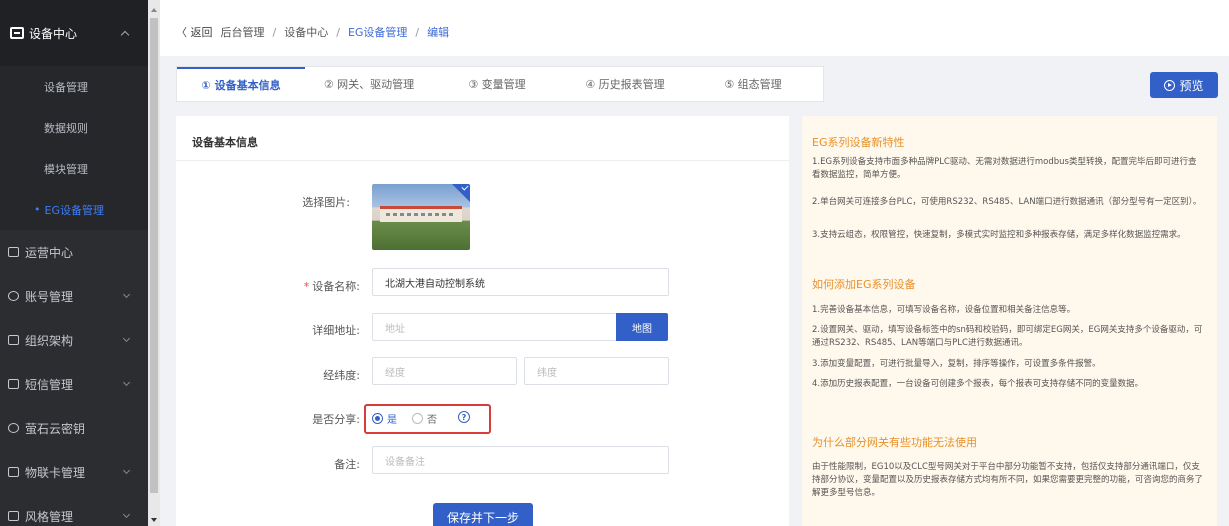 This screenshot has width=1229, height=526. What do you see at coordinates (13, 384) in the screenshot?
I see `message-icon` at bounding box center [13, 384].